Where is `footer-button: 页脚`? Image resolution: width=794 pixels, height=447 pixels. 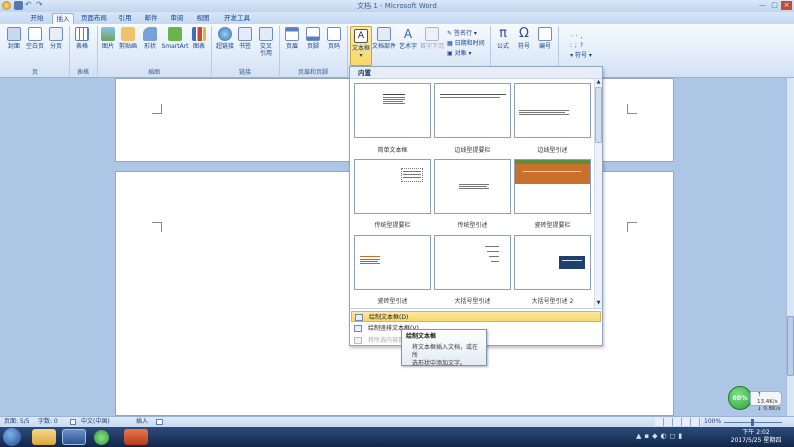
footer-button: 页脚 is located at coordinates (313, 38).